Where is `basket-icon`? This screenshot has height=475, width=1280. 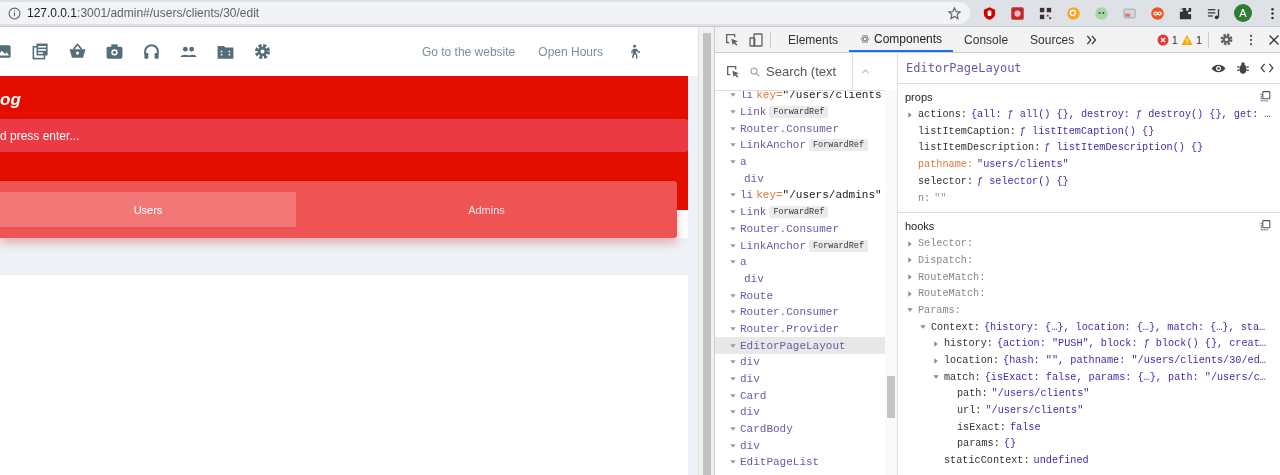 basket-icon is located at coordinates (77, 51).